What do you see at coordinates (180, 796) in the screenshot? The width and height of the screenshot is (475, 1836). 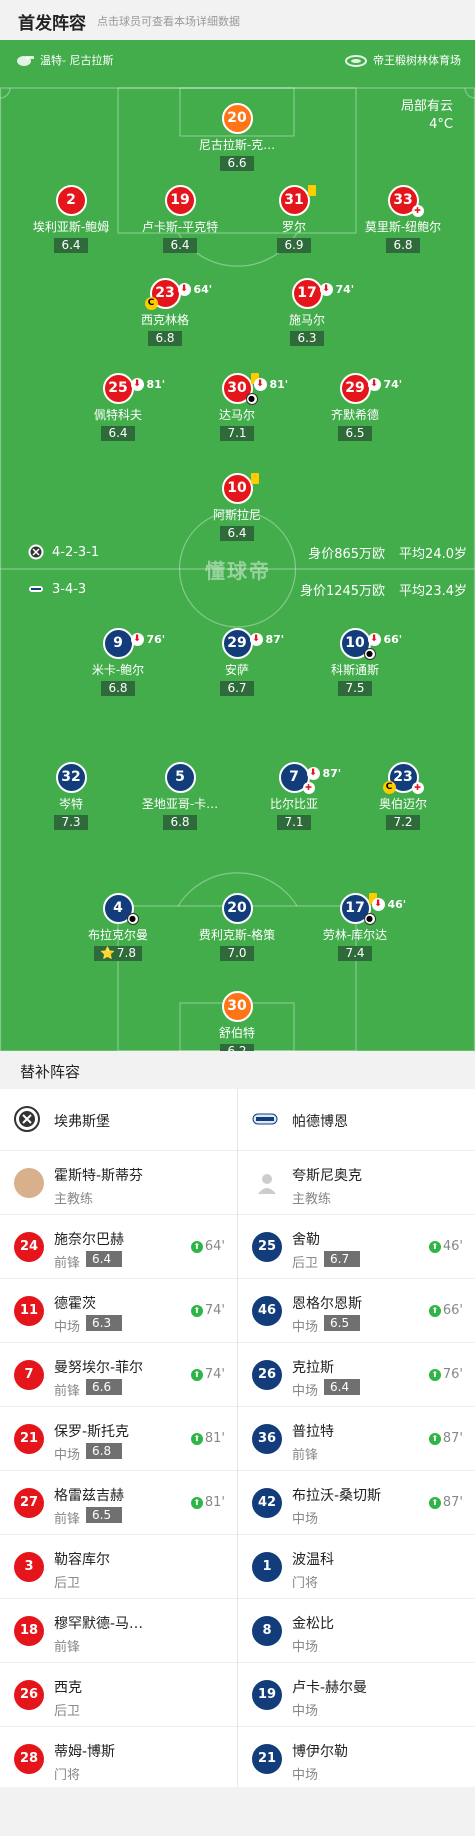 I see `away-player: 5 圣地亚哥-卡… 6.8` at bounding box center [180, 796].